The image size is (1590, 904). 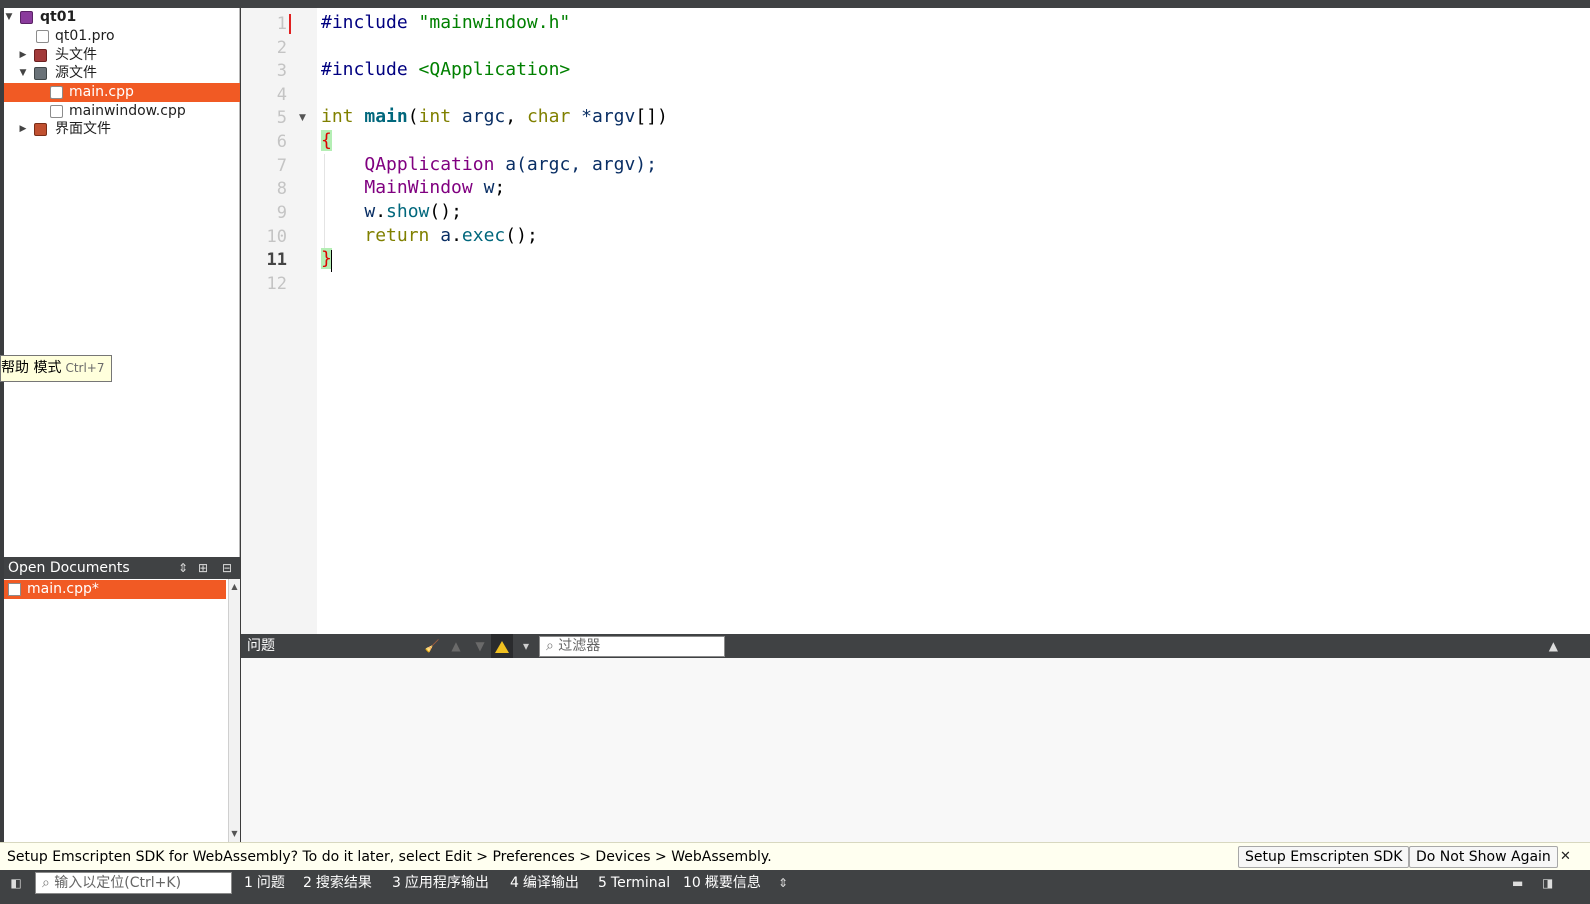 What do you see at coordinates (337, 883) in the screenshot?
I see `output-tab-search-results: 2 搜索结果` at bounding box center [337, 883].